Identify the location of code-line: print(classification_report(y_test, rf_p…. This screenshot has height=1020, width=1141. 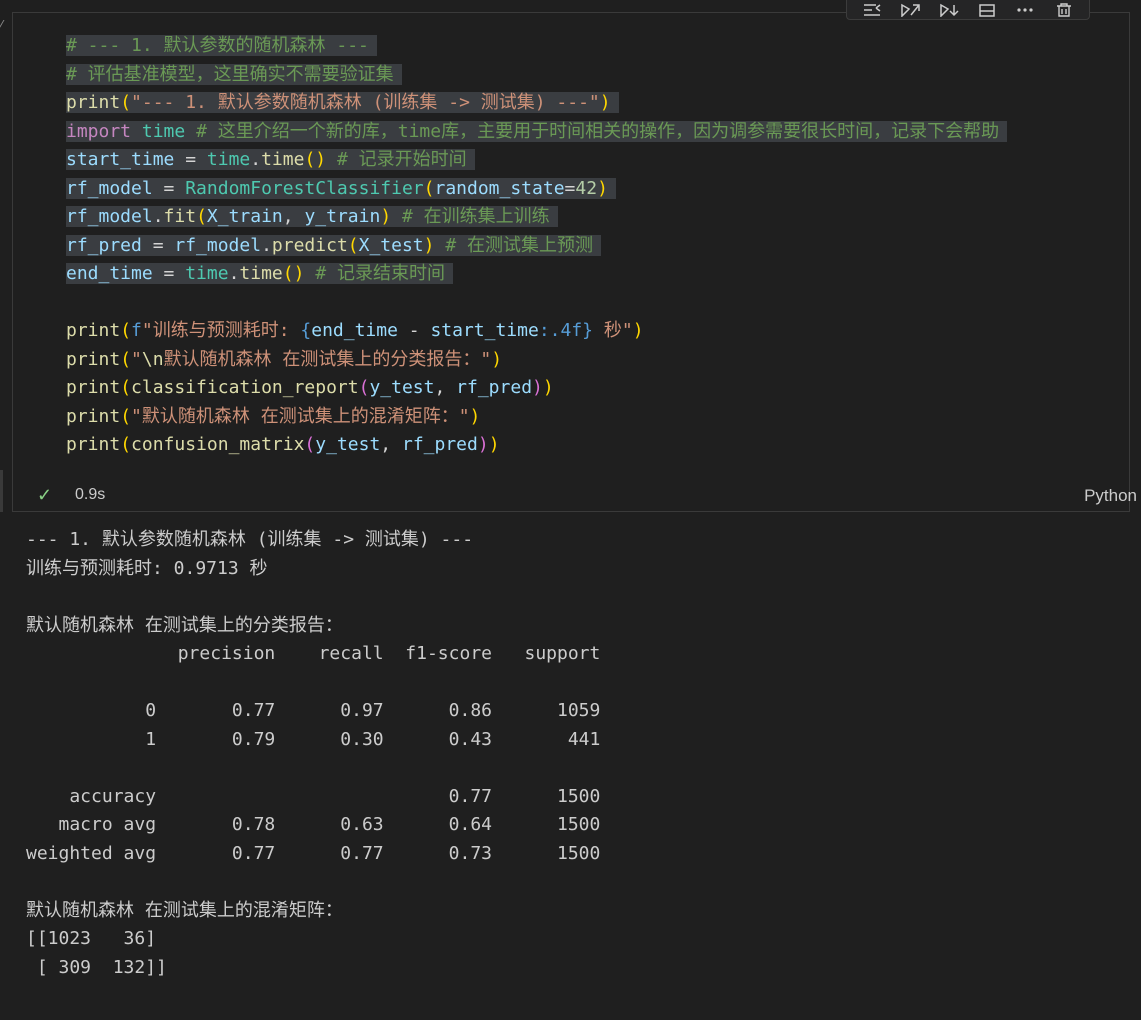
(598, 388).